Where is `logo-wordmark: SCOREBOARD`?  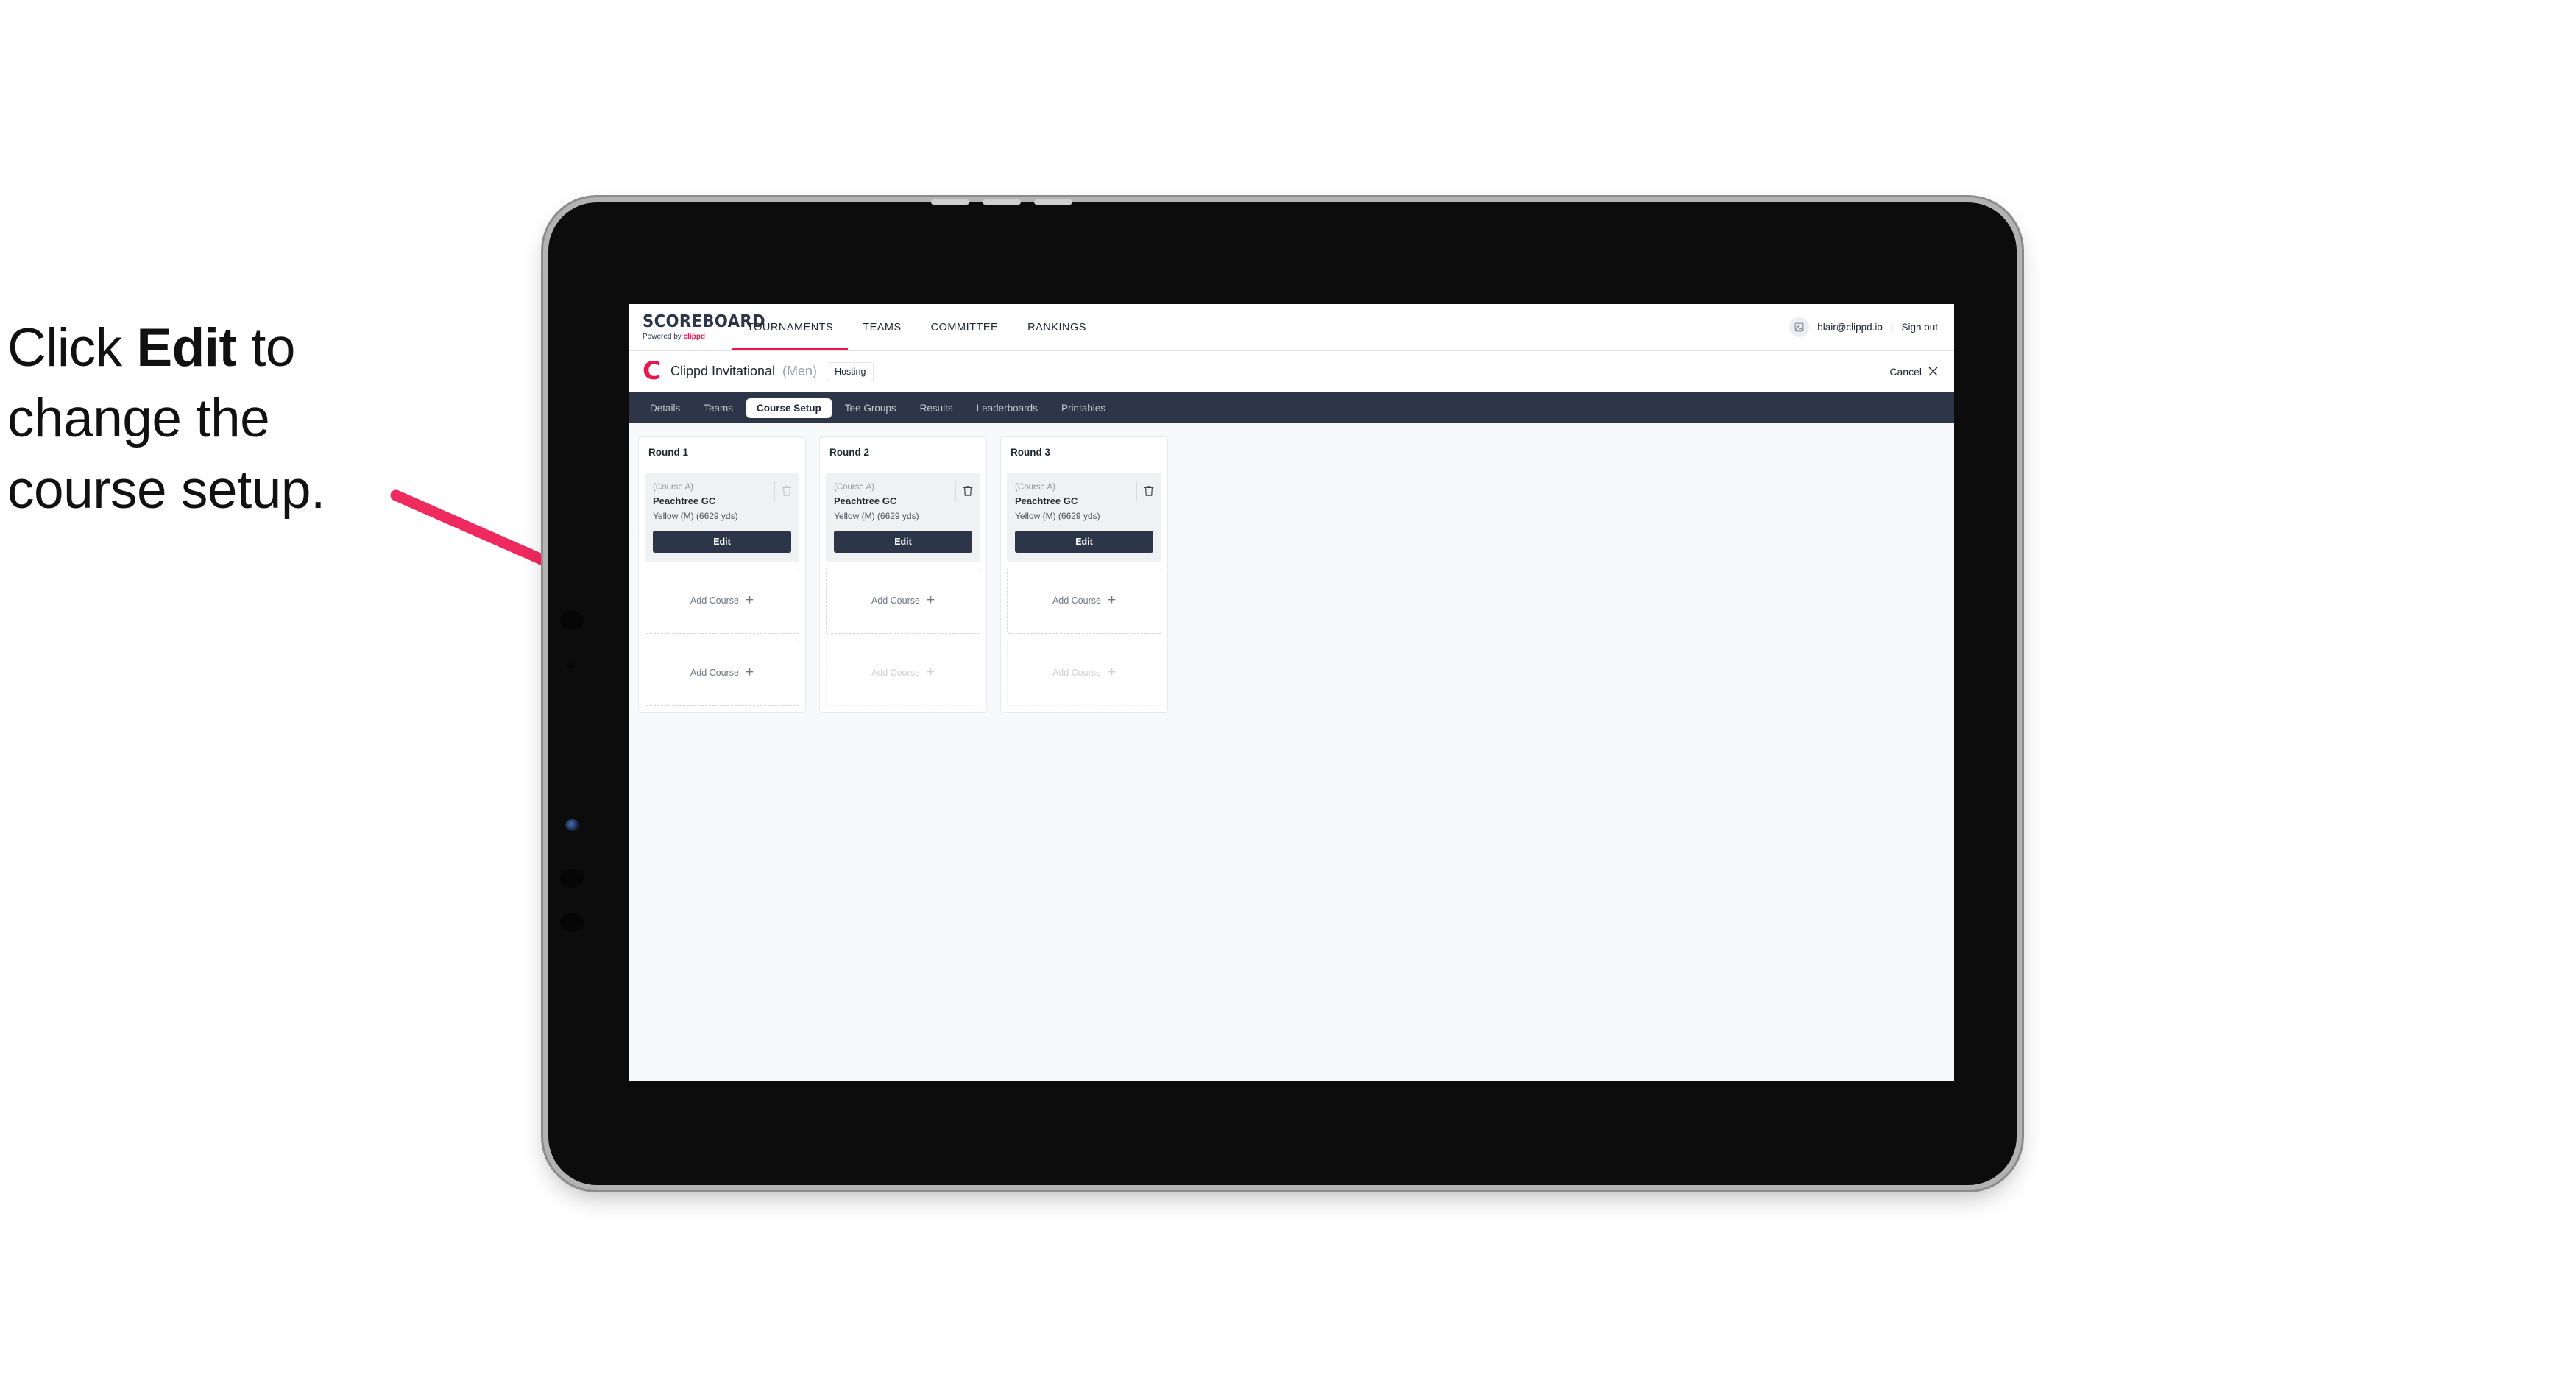 logo-wordmark: SCOREBOARD is located at coordinates (704, 321).